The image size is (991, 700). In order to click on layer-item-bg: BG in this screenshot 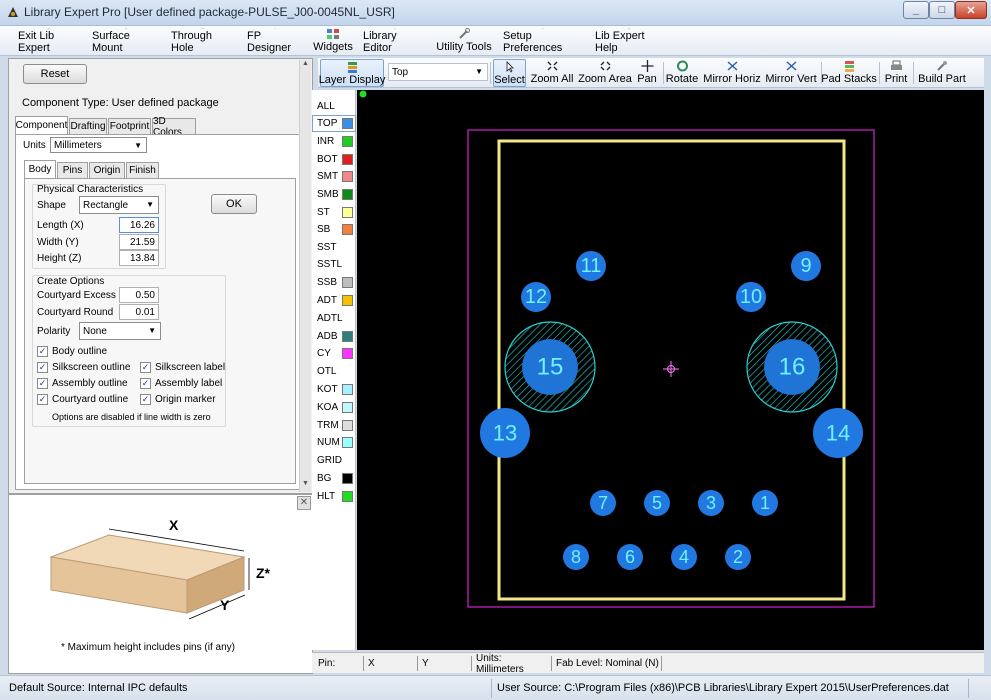, I will do `click(334, 478)`.